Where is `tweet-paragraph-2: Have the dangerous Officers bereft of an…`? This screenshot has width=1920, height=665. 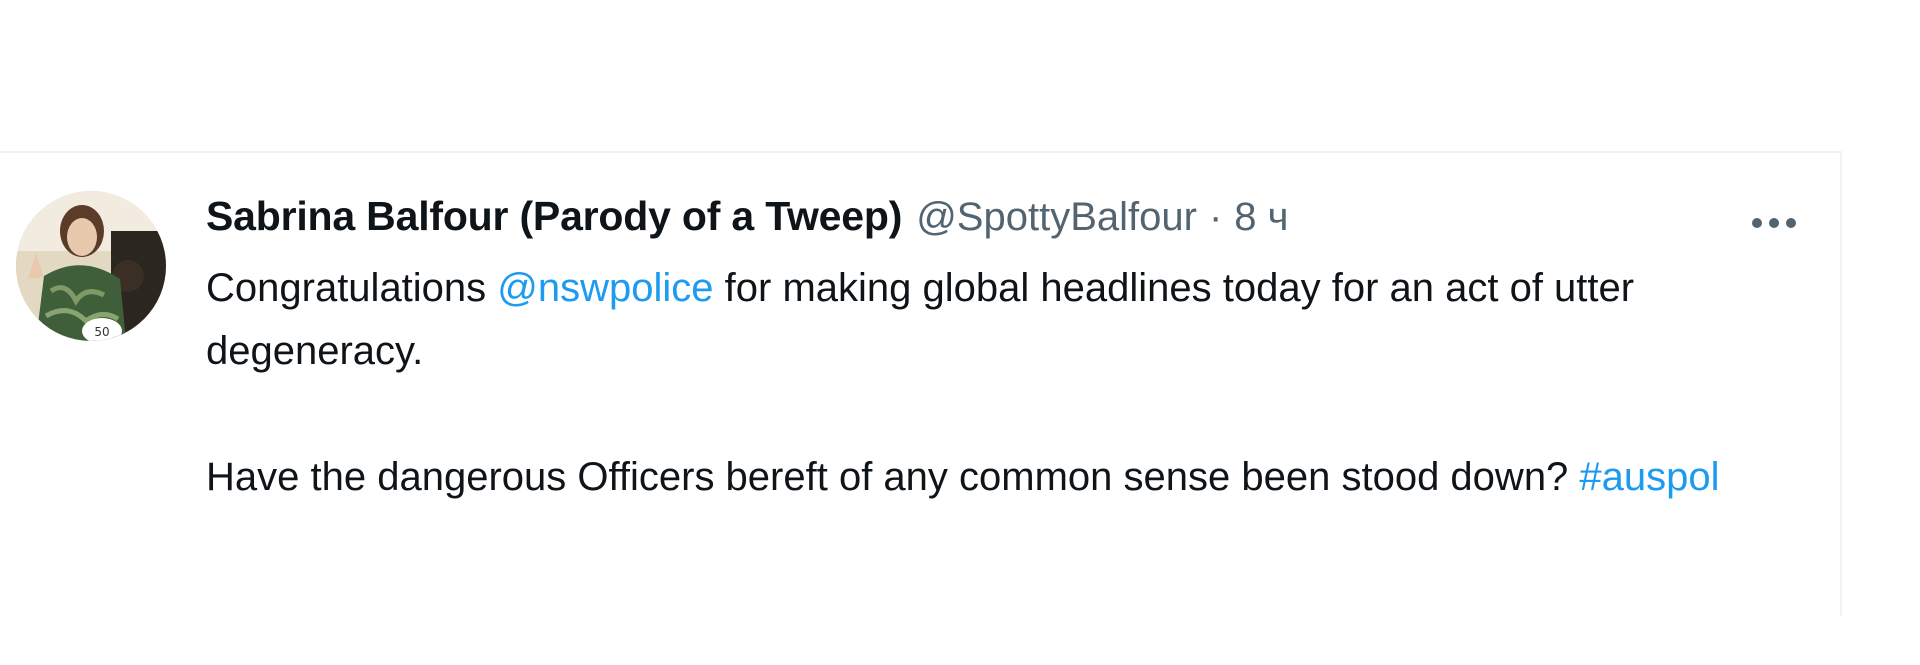
tweet-paragraph-2: Have the dangerous Officers bereft of an… is located at coordinates (996, 477).